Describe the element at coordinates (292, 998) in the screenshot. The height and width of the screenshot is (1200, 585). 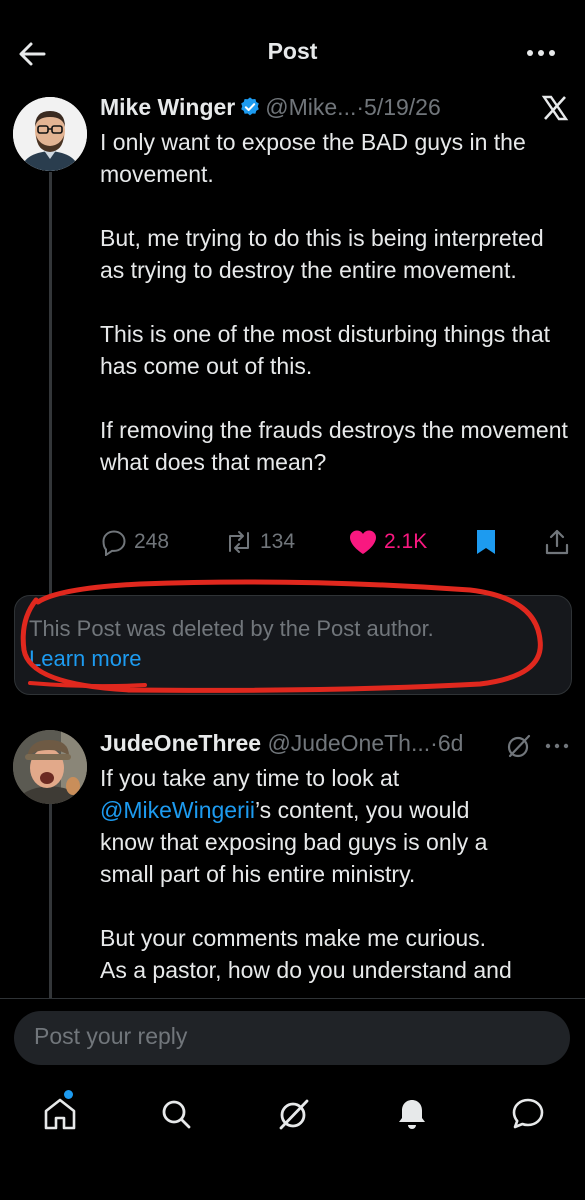
I see `divider` at that location.